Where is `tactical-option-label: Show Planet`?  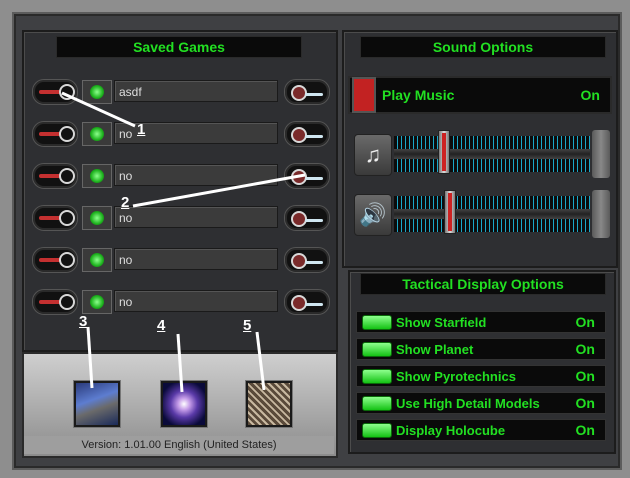 tactical-option-label: Show Planet is located at coordinates (435, 349).